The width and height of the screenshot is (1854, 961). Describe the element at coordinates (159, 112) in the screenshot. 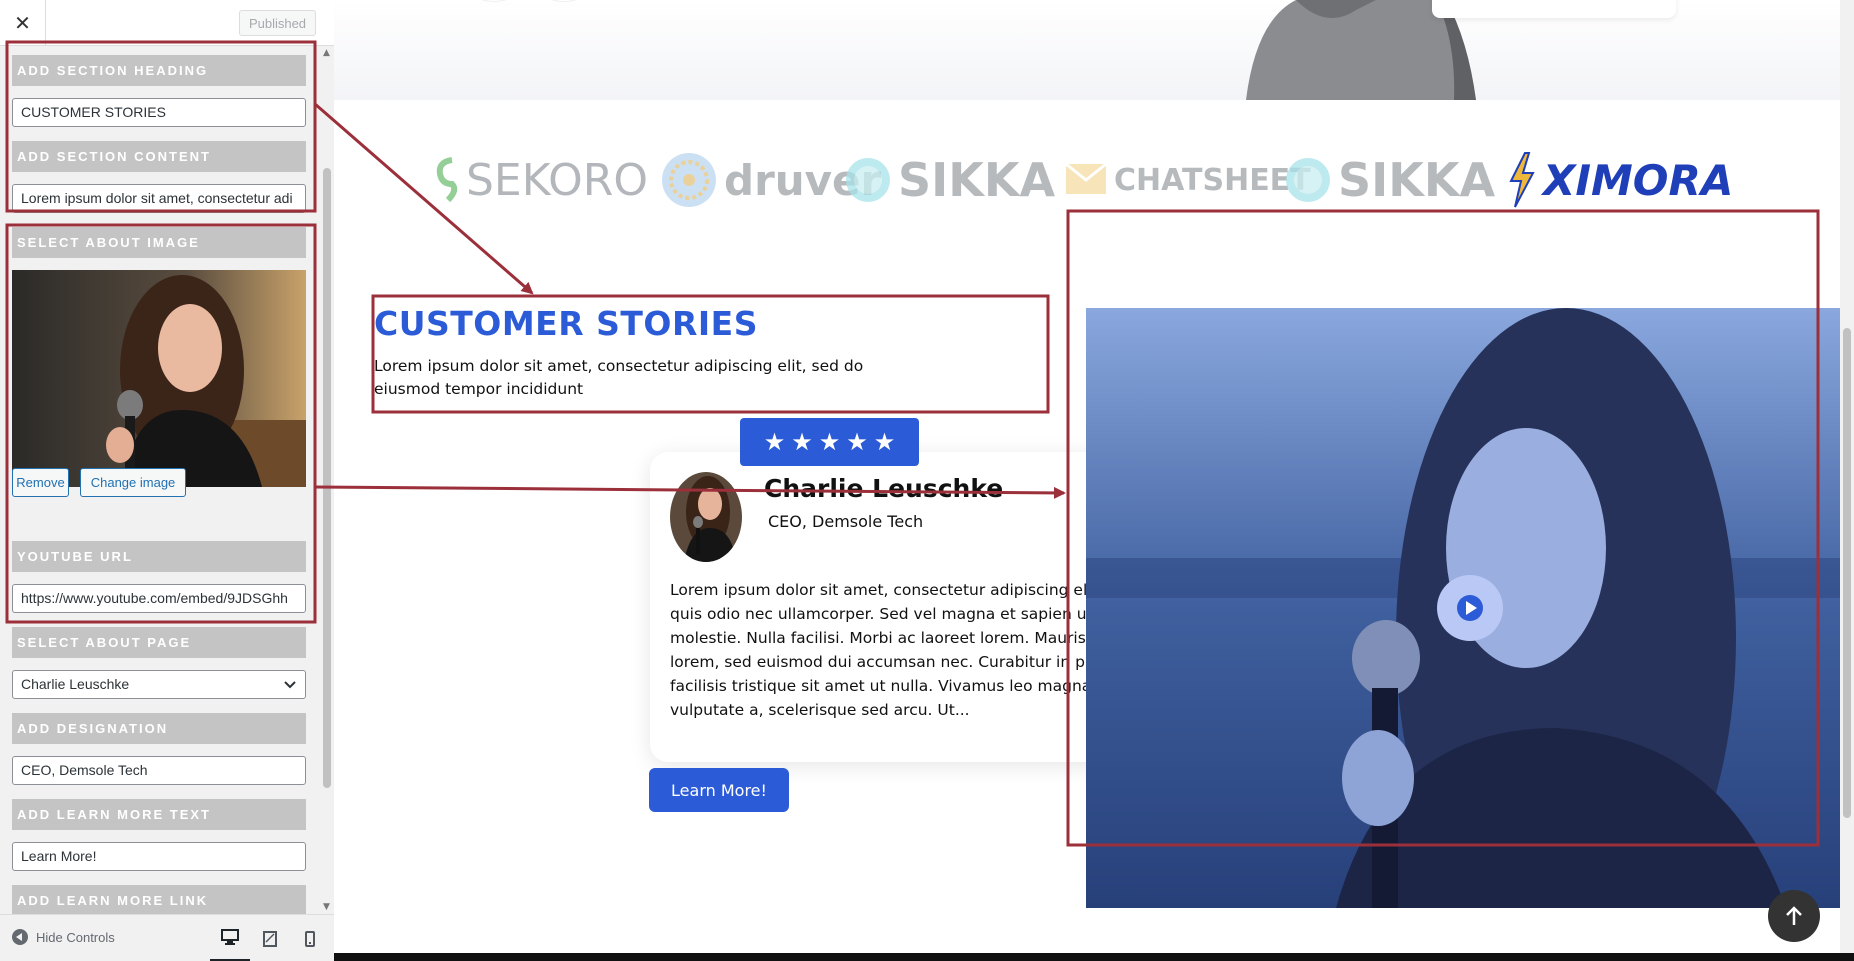

I see `section-heading-input: CUSTOMER STORIES` at that location.